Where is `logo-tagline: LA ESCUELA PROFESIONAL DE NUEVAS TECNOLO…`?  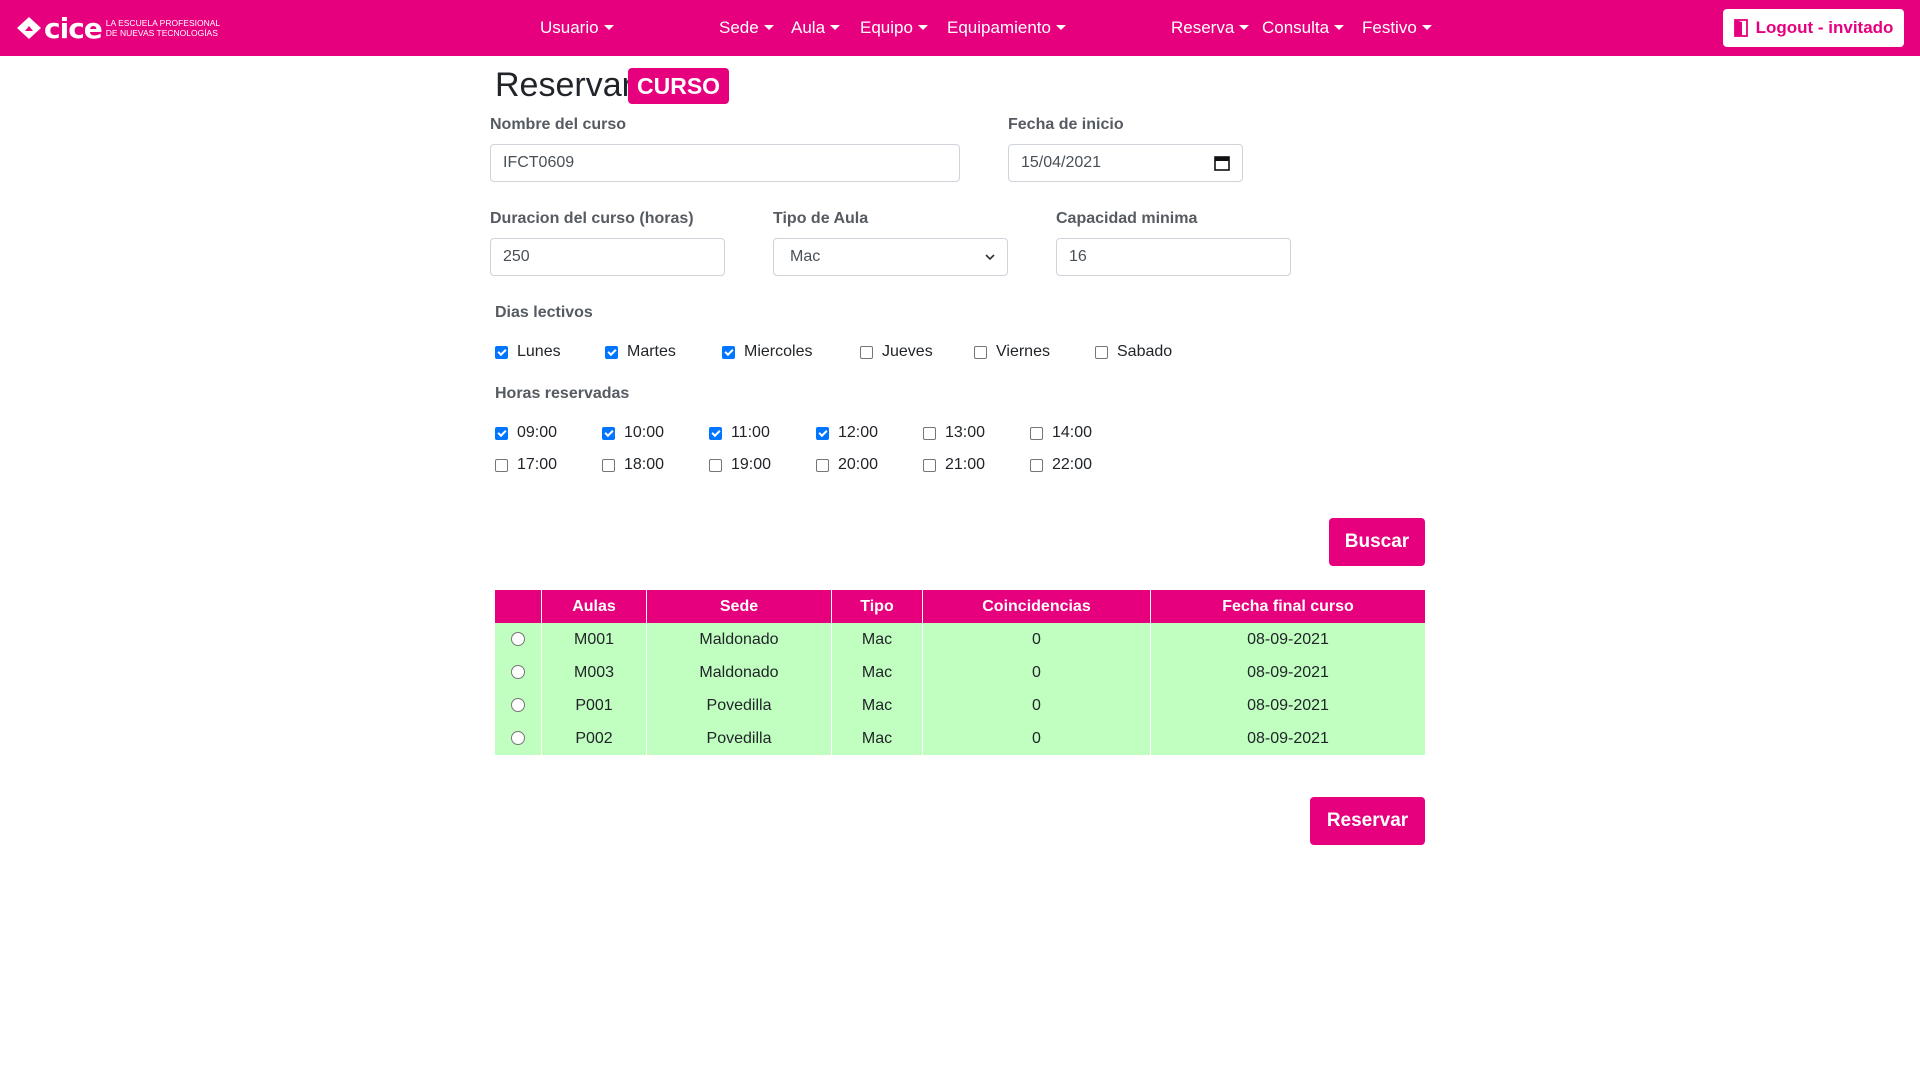 logo-tagline: LA ESCUELA PROFESIONAL DE NUEVAS TECNOLO… is located at coordinates (163, 28).